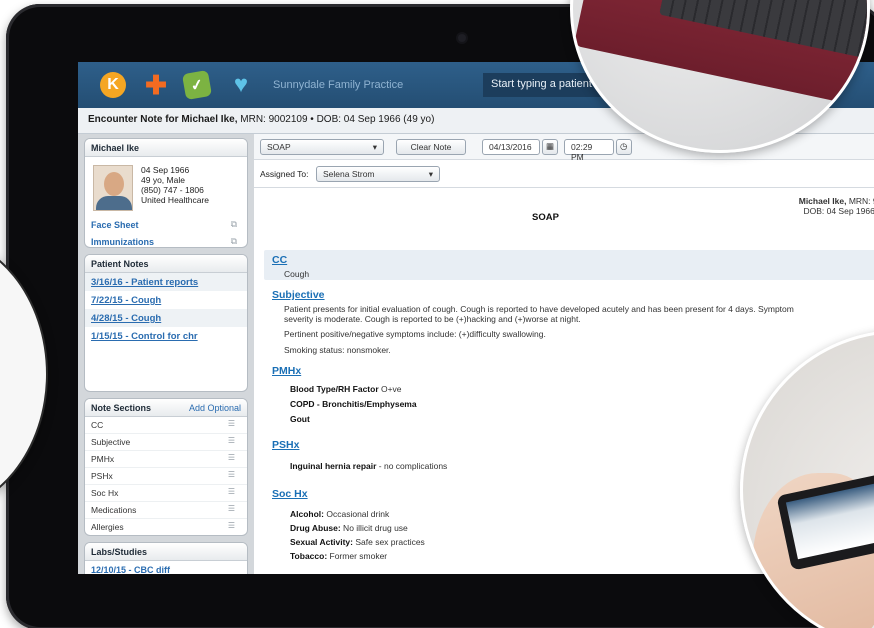  What do you see at coordinates (123, 242) in the screenshot?
I see `immunizations-label: Immunizations` at bounding box center [123, 242].